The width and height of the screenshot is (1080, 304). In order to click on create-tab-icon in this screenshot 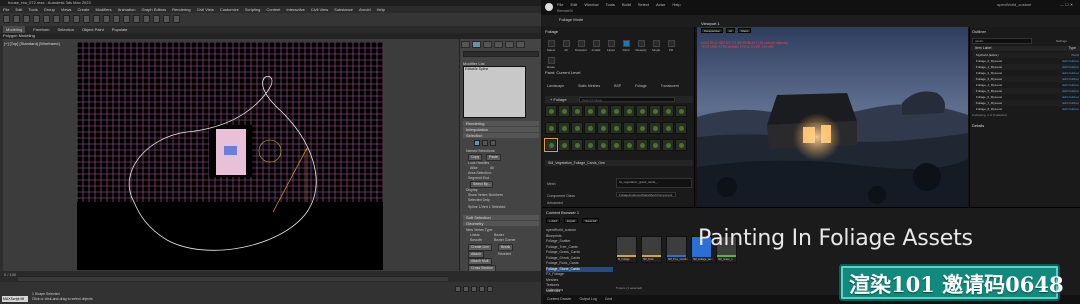, I will do `click(465, 44)`.